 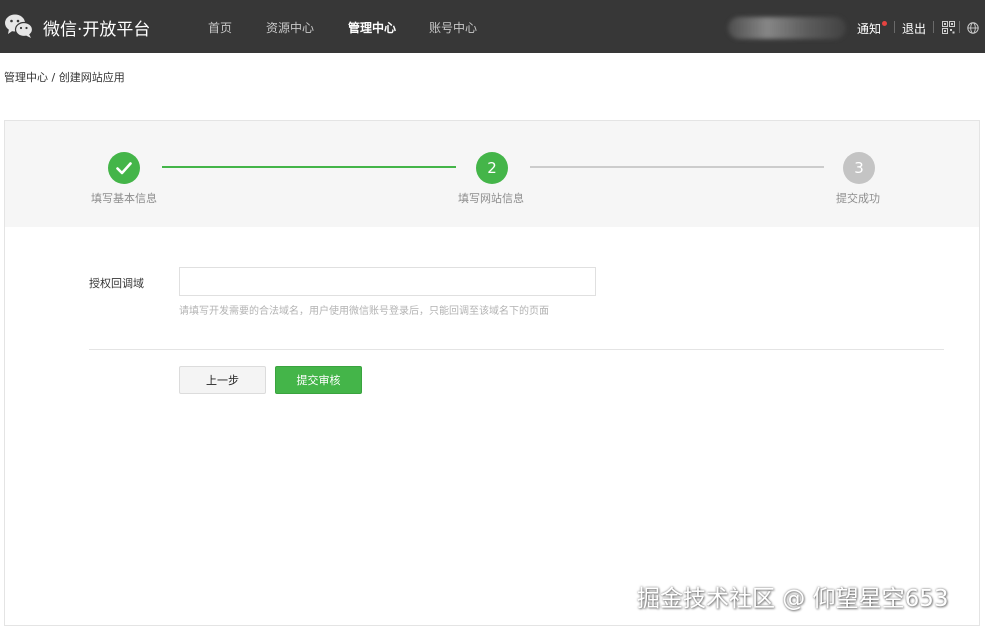 I want to click on step-connector-pending, so click(x=677, y=167).